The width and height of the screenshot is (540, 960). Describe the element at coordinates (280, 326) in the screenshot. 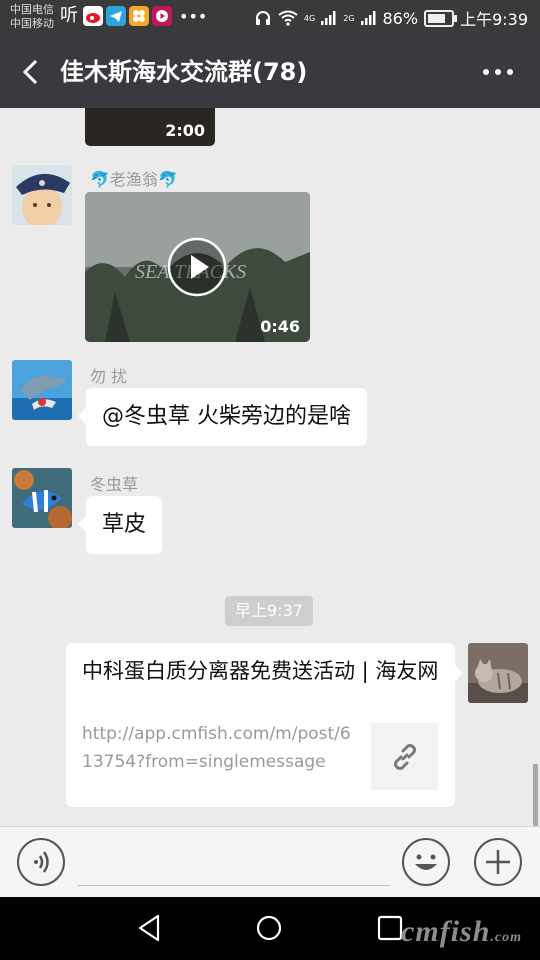

I see `video-duration: 0:46` at that location.